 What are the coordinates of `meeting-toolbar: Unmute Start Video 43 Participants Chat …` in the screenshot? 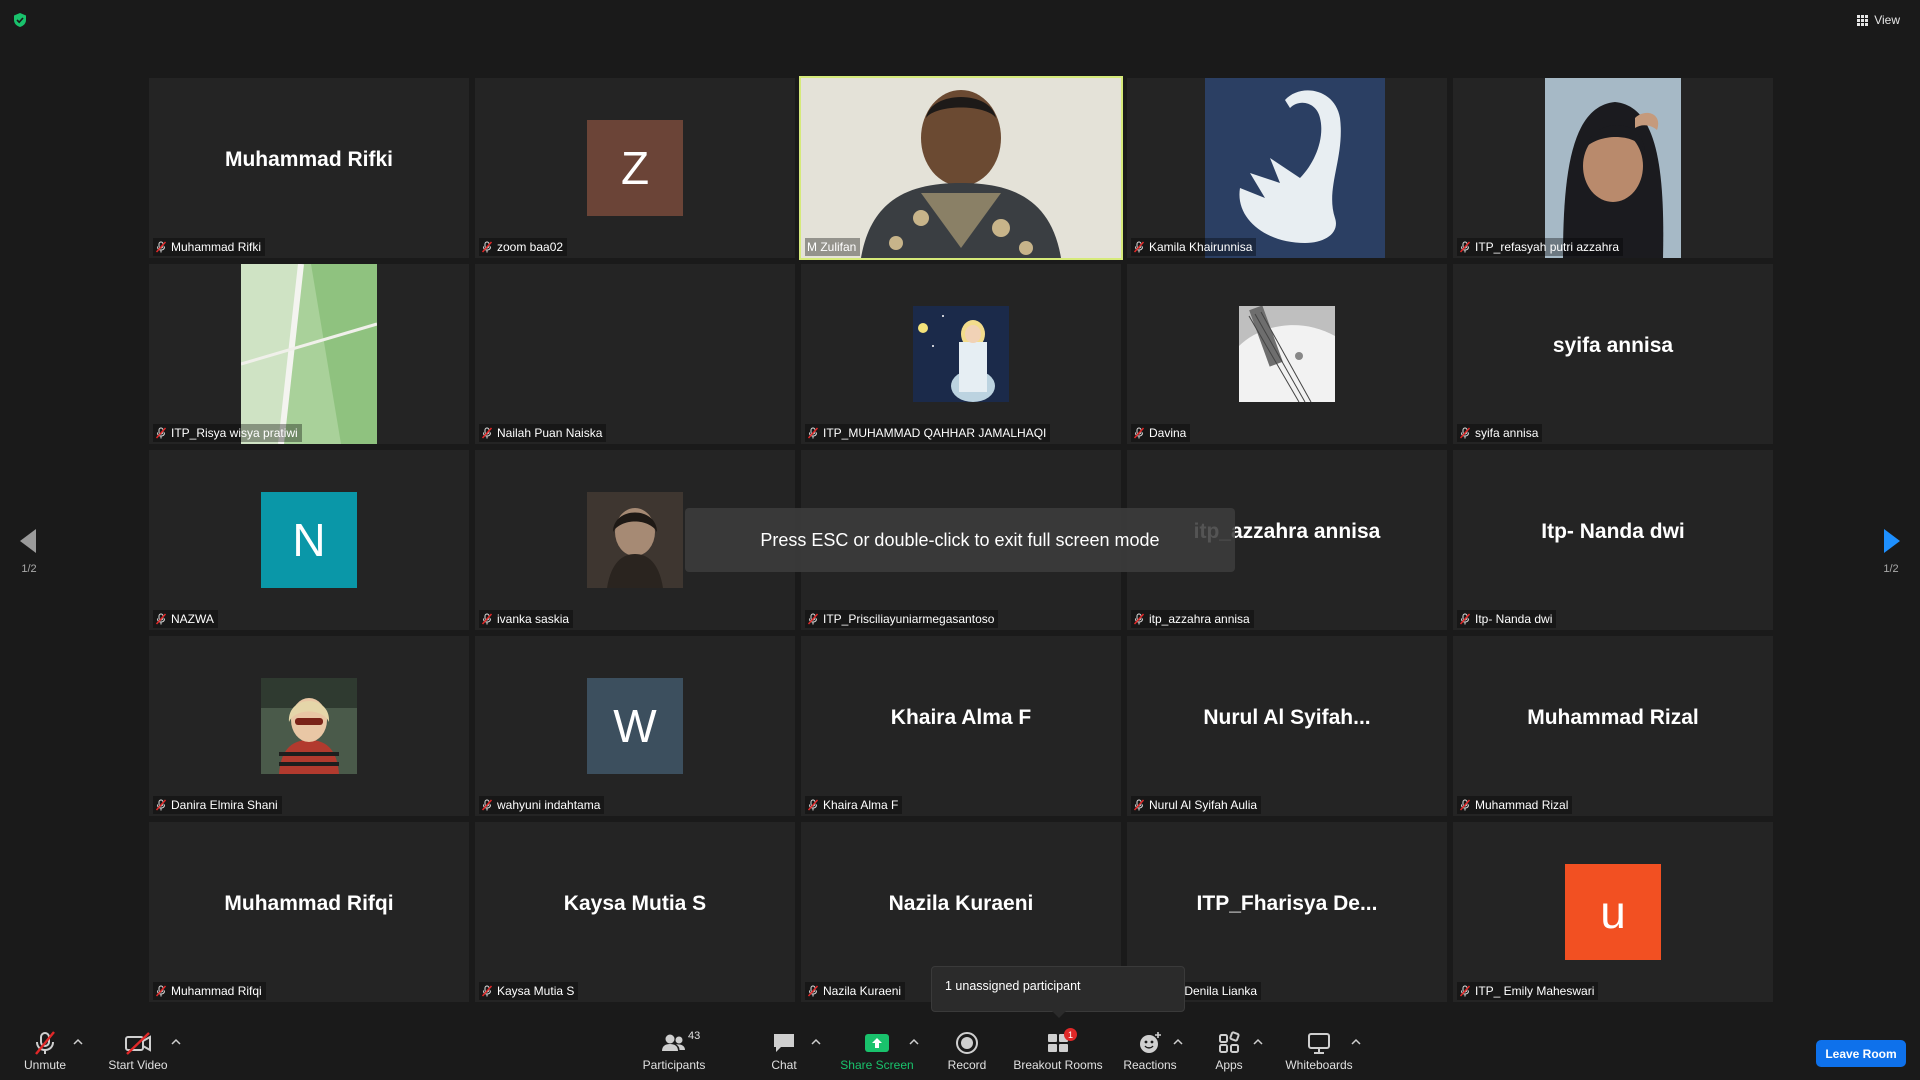 It's located at (960, 1050).